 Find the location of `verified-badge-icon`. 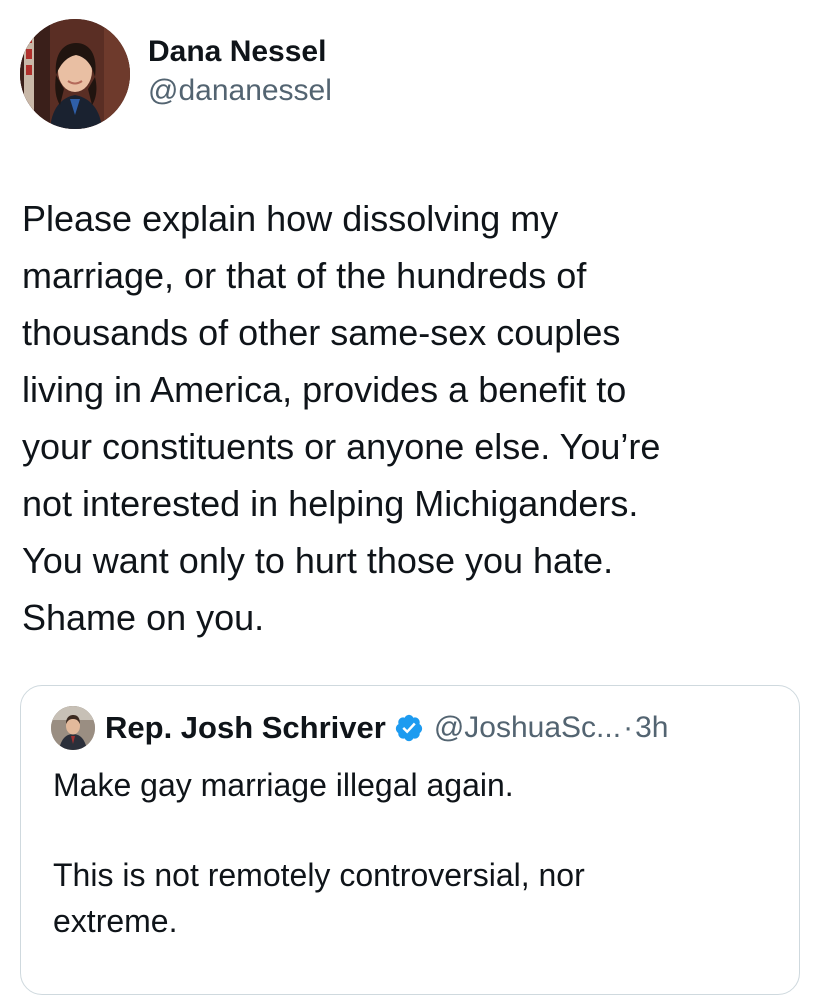

verified-badge-icon is located at coordinates (409, 728).